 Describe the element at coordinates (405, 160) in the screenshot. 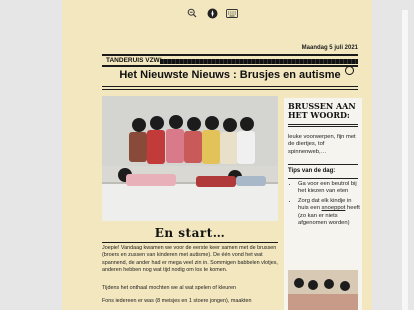

I see `viewer-scroll-edge` at that location.